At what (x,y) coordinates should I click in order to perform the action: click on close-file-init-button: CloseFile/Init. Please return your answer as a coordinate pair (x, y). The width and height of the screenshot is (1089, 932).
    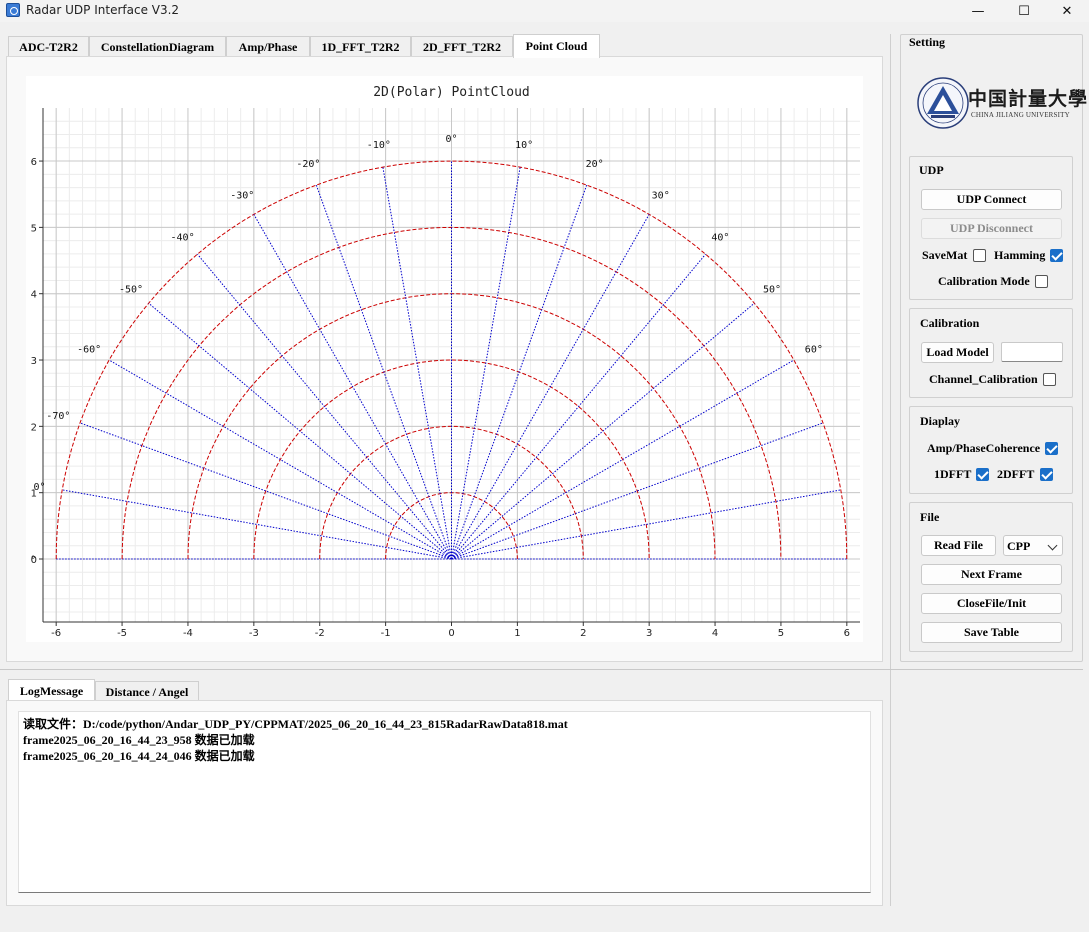
    Looking at the image, I should click on (991, 603).